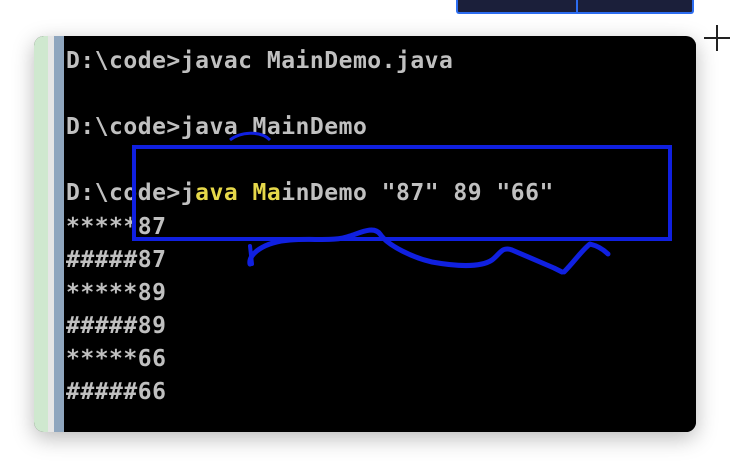 The image size is (732, 468). I want to click on console-line: D:\code>javac MainDemo.java, so click(260, 61).